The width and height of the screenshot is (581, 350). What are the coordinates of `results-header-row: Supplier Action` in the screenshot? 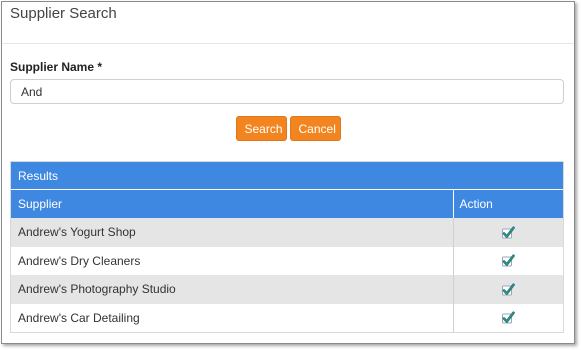 It's located at (287, 204).